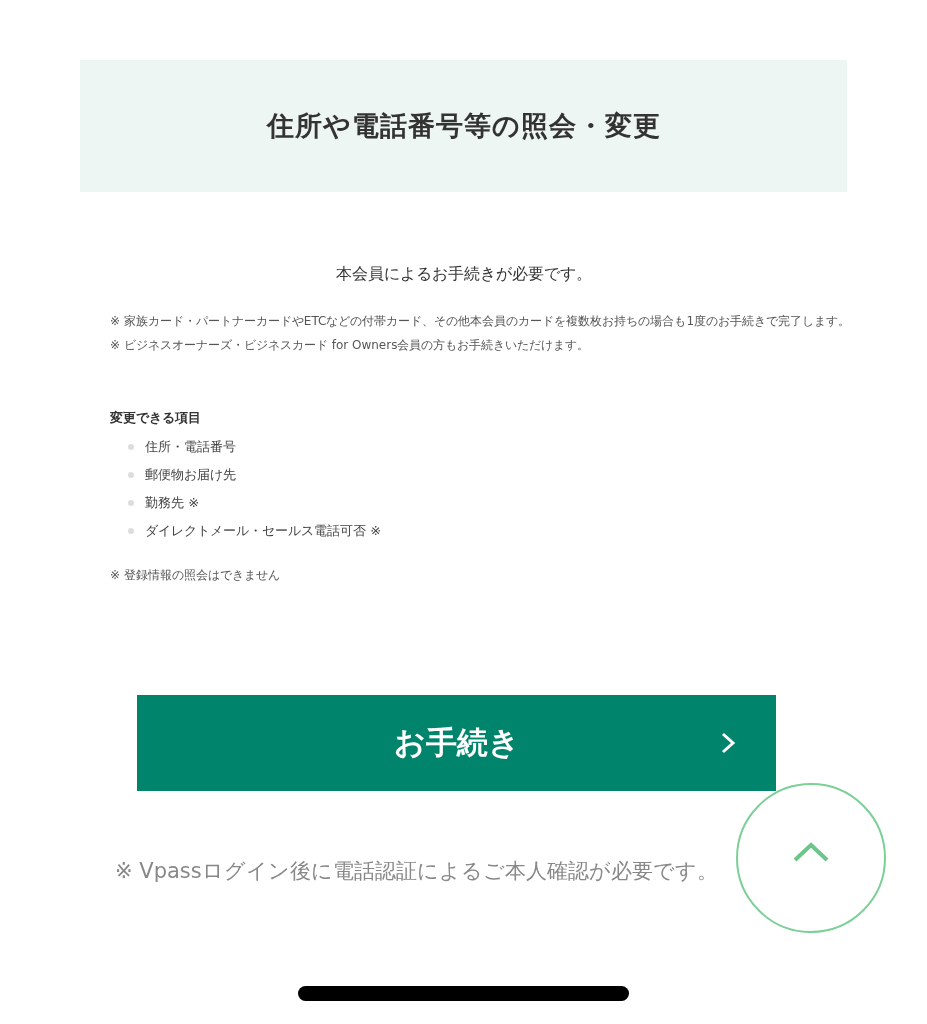 This screenshot has width=927, height=1024. What do you see at coordinates (481, 321) in the screenshot?
I see `note-text: ※ 家族カード・パートナーカードやETCなどの付帯カード、その他本会員のカードを複数枚お持ちの場合も1度のお手続きで完了します。` at bounding box center [481, 321].